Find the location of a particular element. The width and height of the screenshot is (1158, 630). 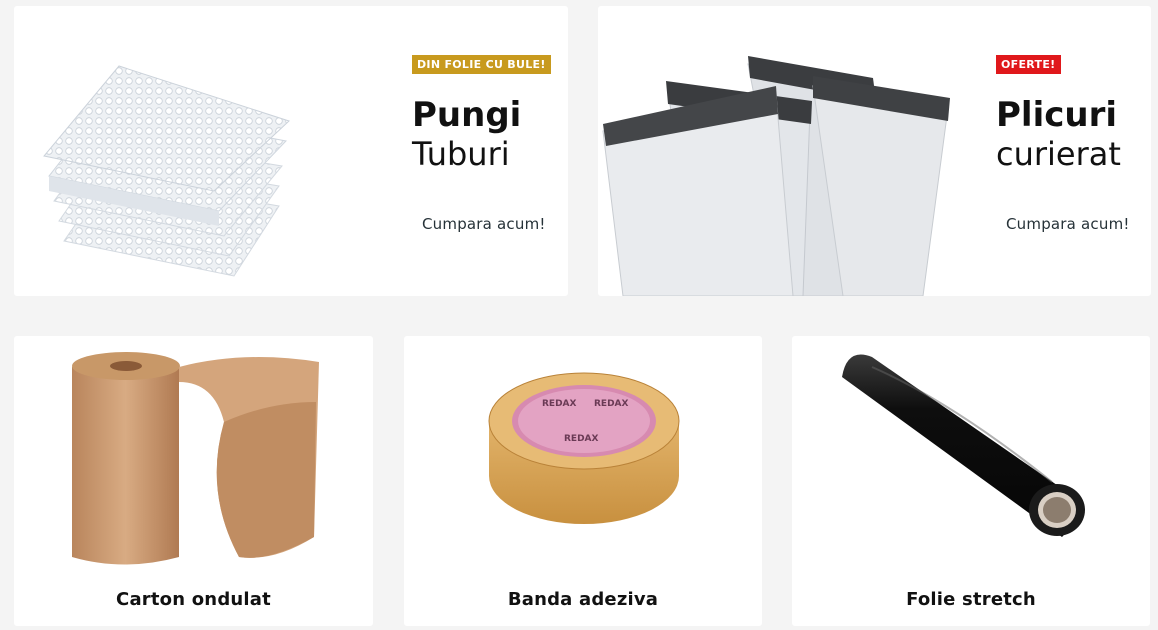

category-card-corrugated-cardboard: Carton ondulat is located at coordinates (193, 481).